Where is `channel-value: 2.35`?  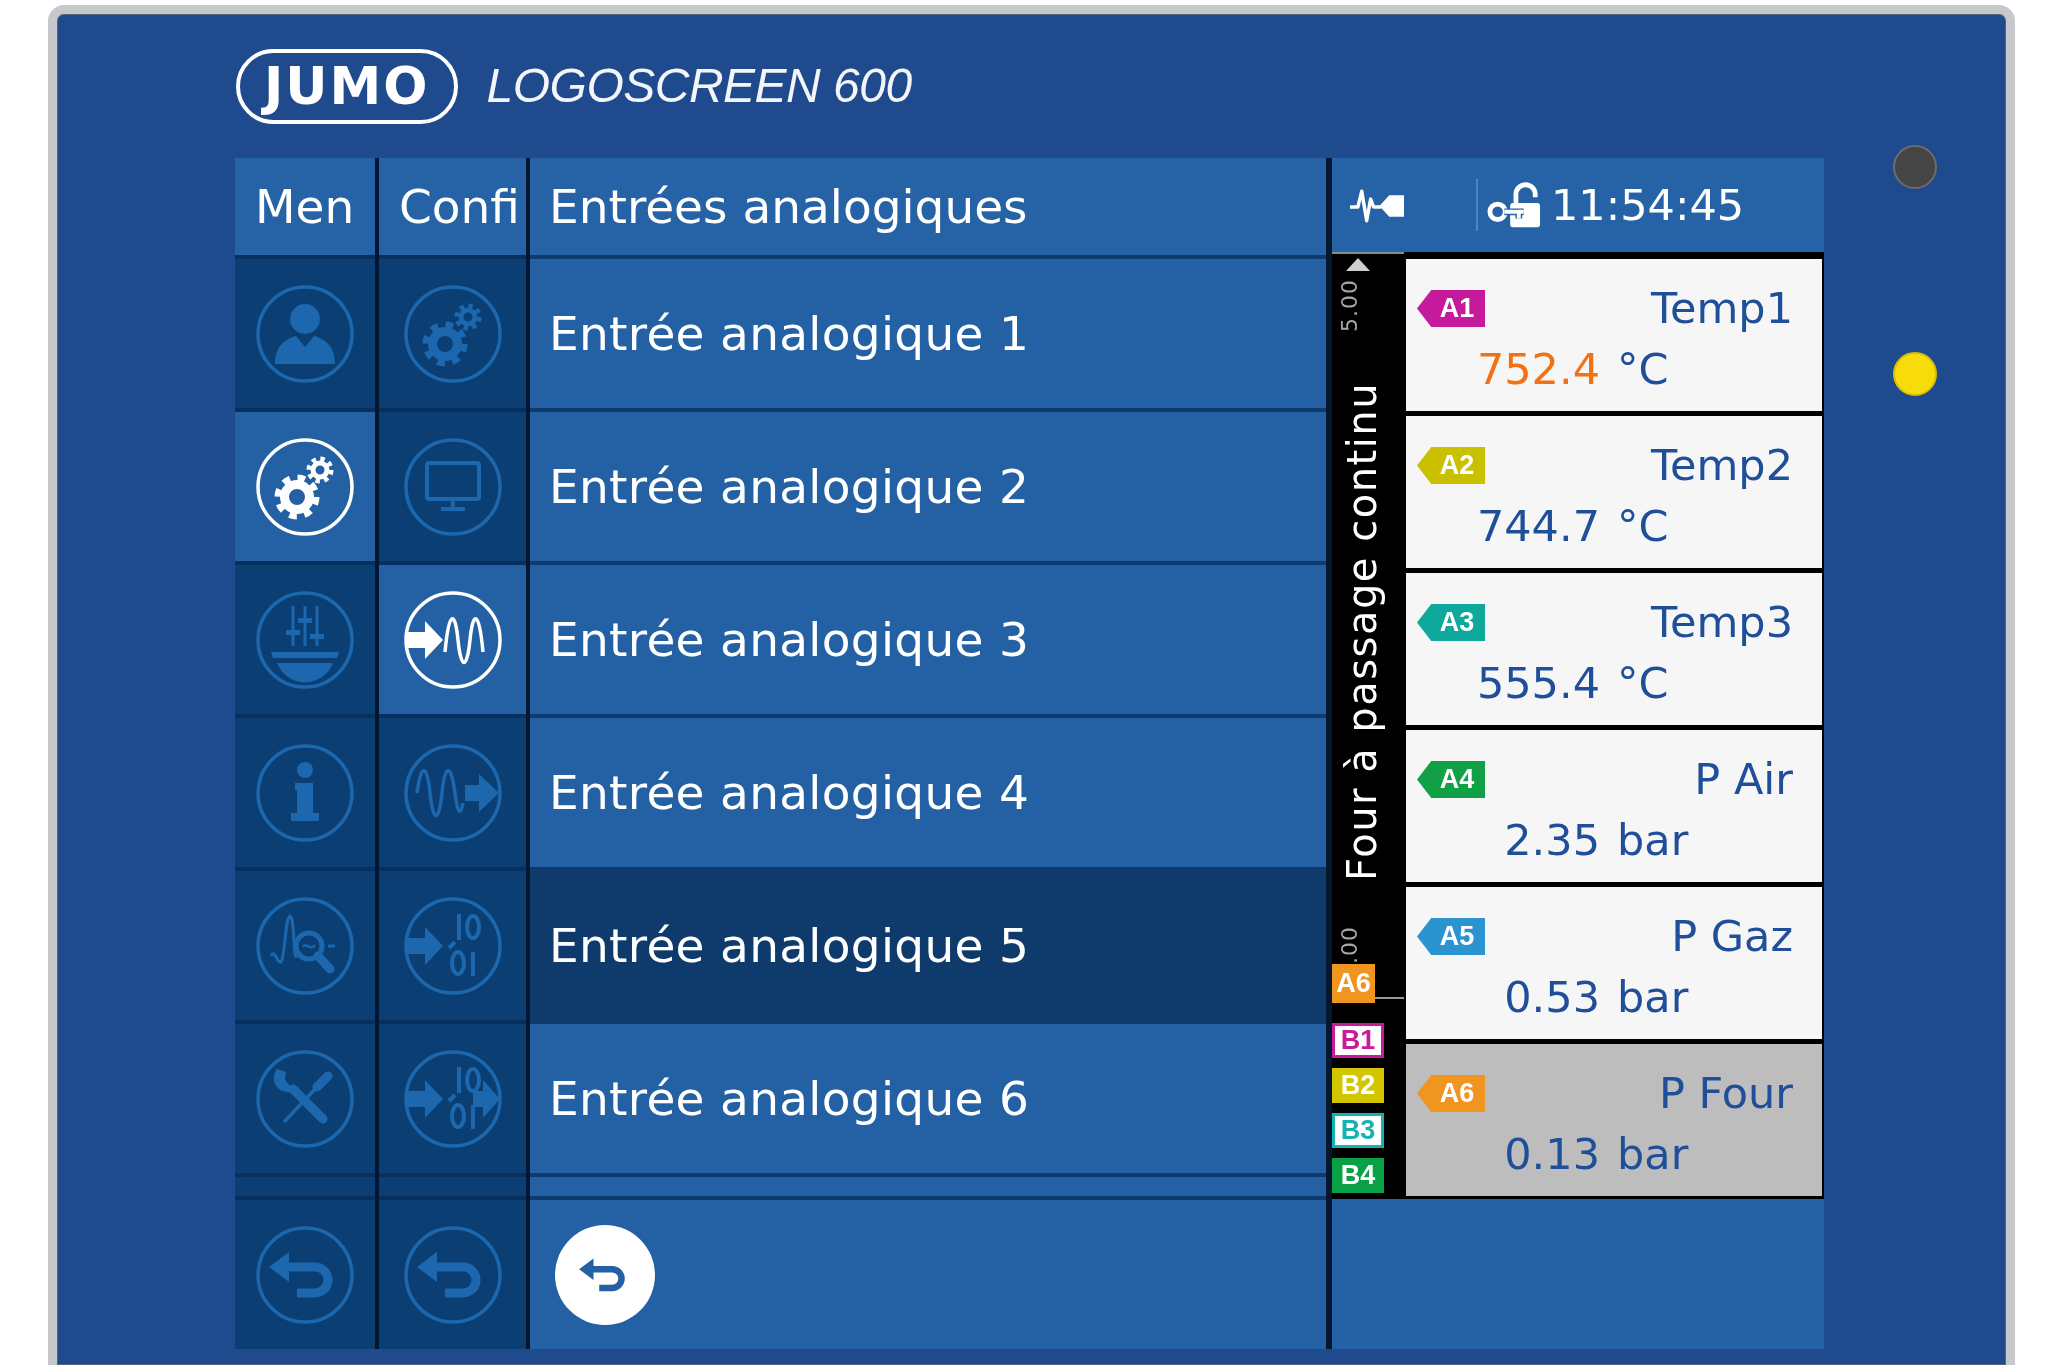
channel-value: 2.35 is located at coordinates (1551, 840).